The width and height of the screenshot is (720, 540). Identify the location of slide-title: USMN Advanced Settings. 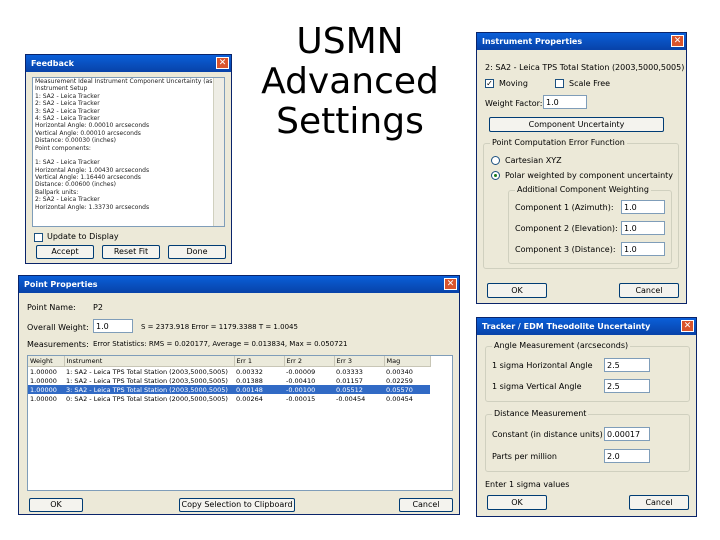
(350, 81).